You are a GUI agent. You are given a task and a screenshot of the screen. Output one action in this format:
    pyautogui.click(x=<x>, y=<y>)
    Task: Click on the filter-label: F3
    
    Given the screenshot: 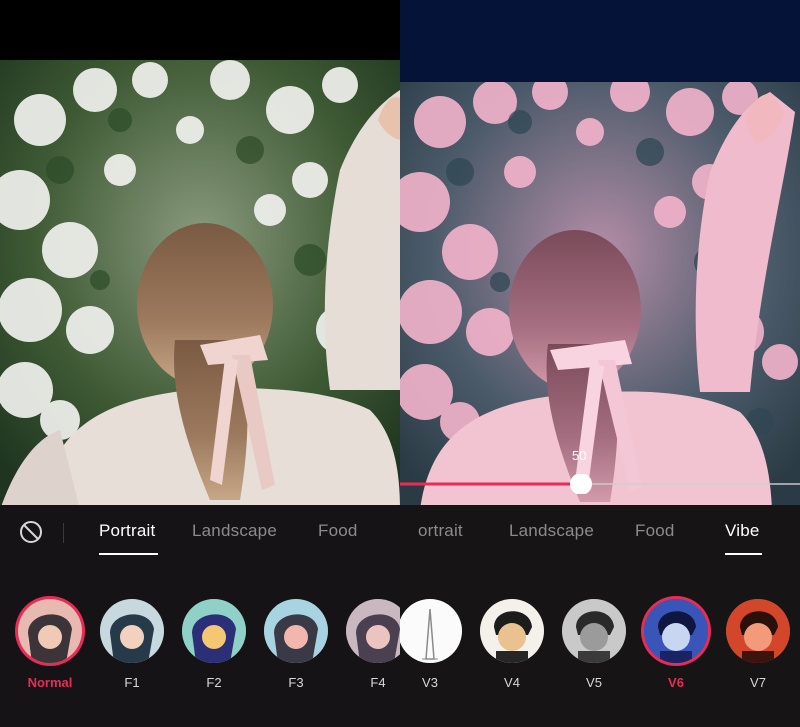 What is the action you would take?
    pyautogui.click(x=296, y=682)
    